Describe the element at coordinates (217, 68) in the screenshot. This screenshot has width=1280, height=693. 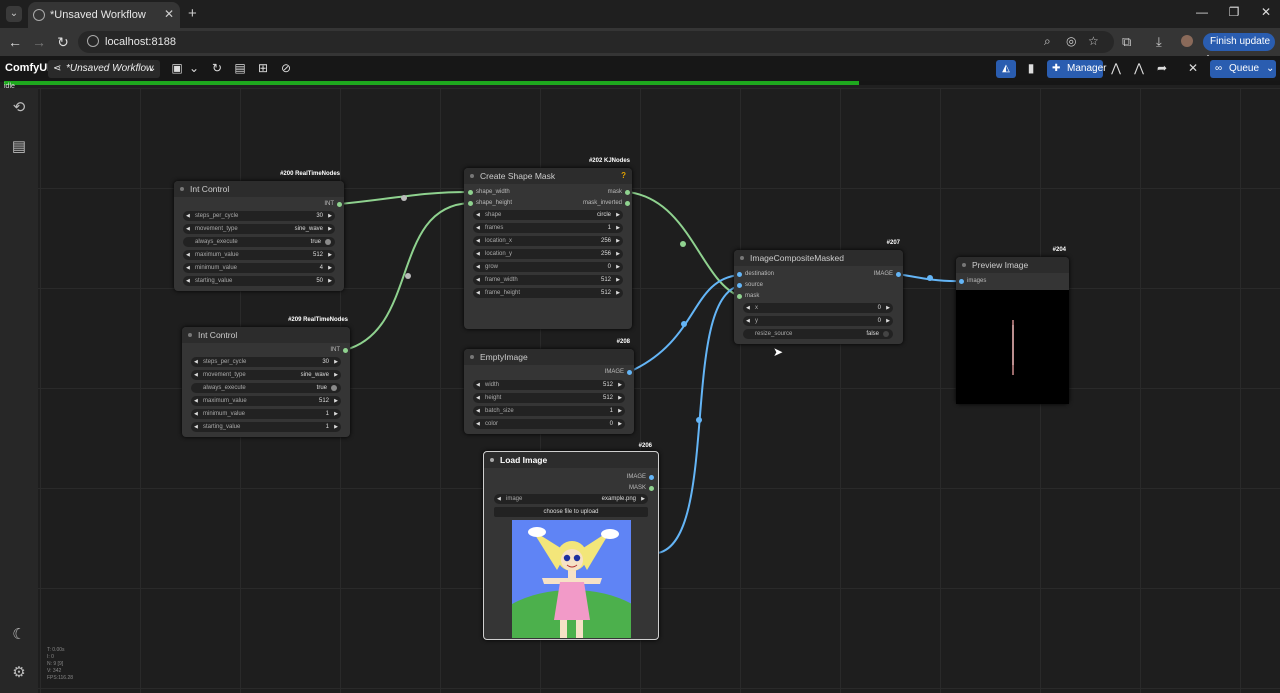
I see `refresh-icon: ↻` at that location.